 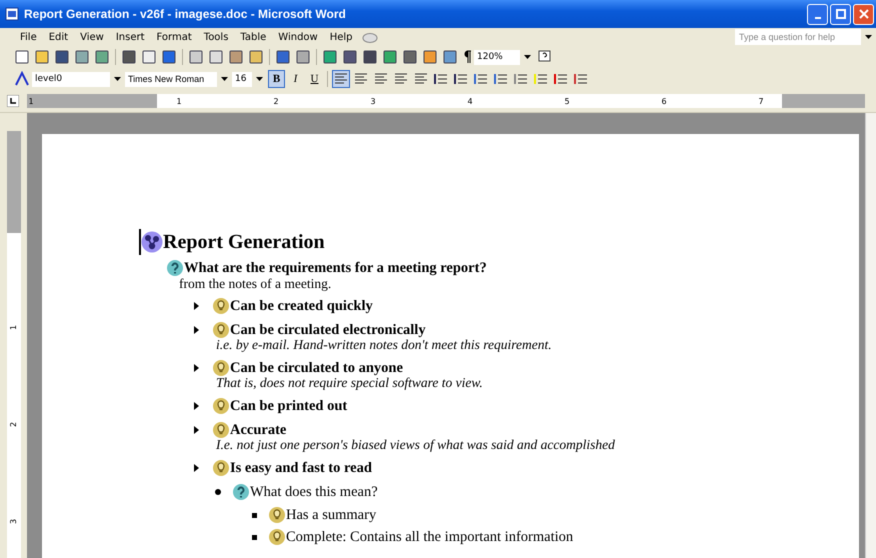 What do you see at coordinates (567, 101) in the screenshot?
I see `ruler-number: 5` at bounding box center [567, 101].